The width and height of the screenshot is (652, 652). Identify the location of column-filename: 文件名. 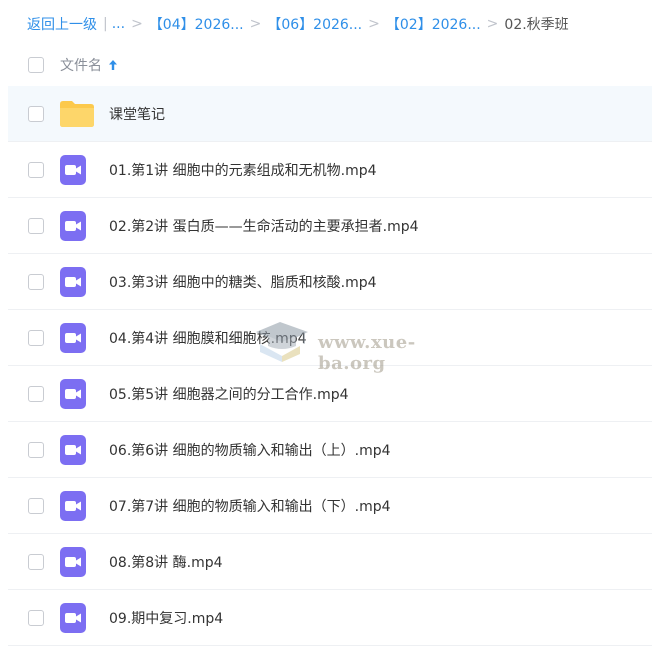
(89, 65).